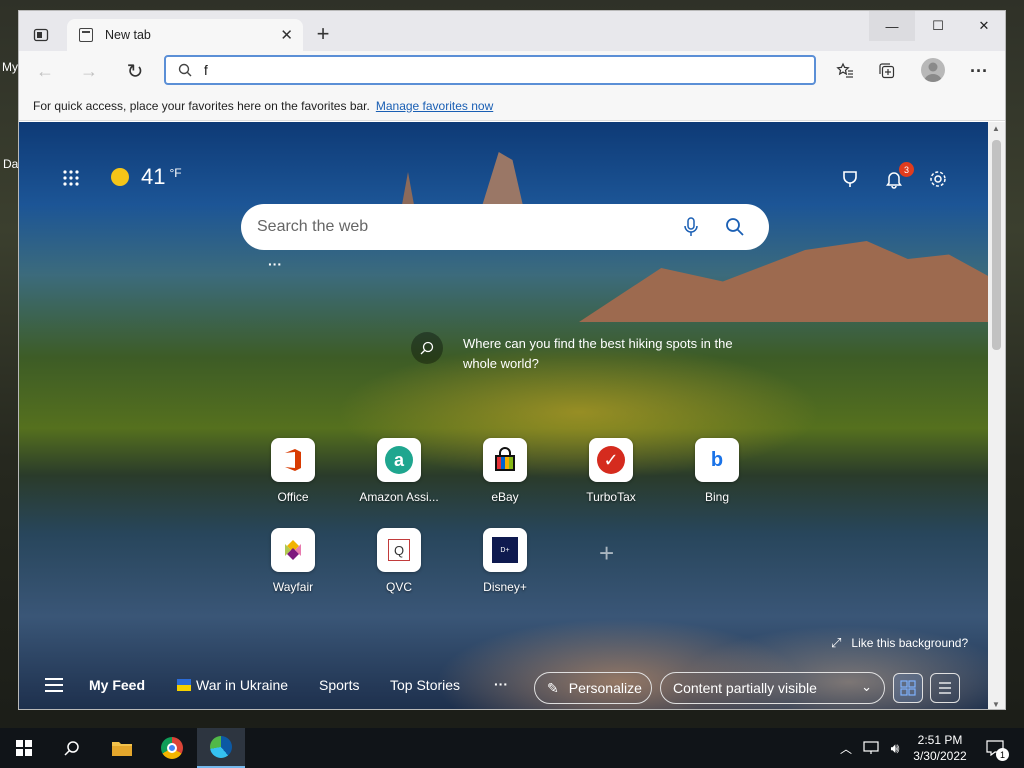 This screenshot has width=1024, height=768. What do you see at coordinates (128, 35) in the screenshot?
I see `tab-title: New tab` at bounding box center [128, 35].